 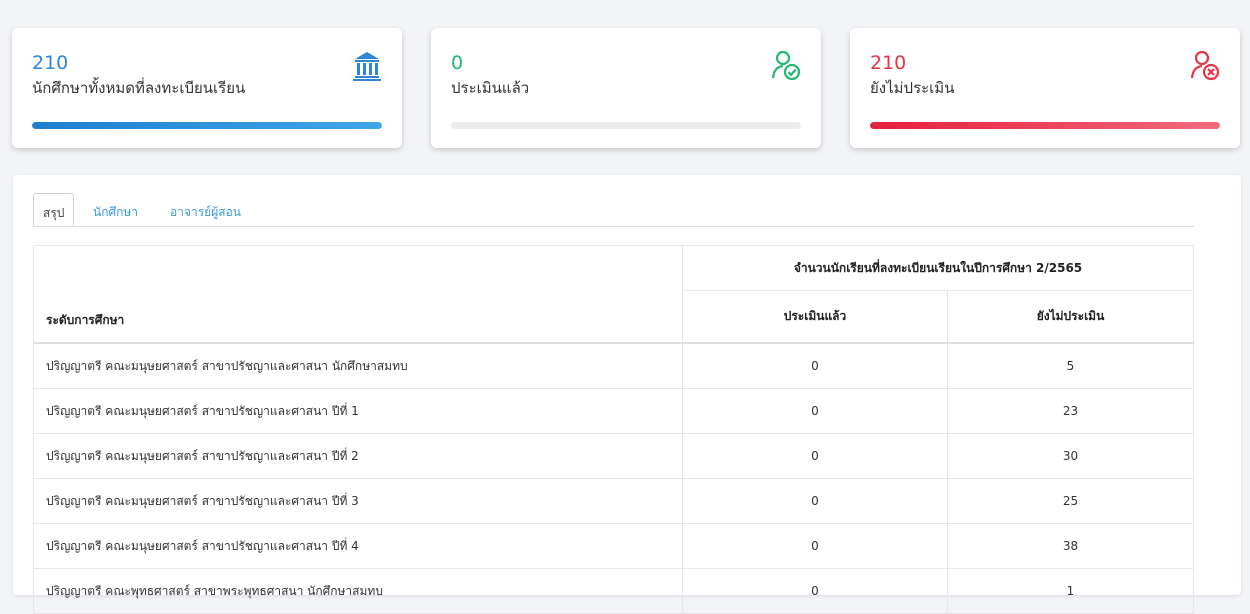 What do you see at coordinates (626, 125) in the screenshot?
I see `evaluated-progress` at bounding box center [626, 125].